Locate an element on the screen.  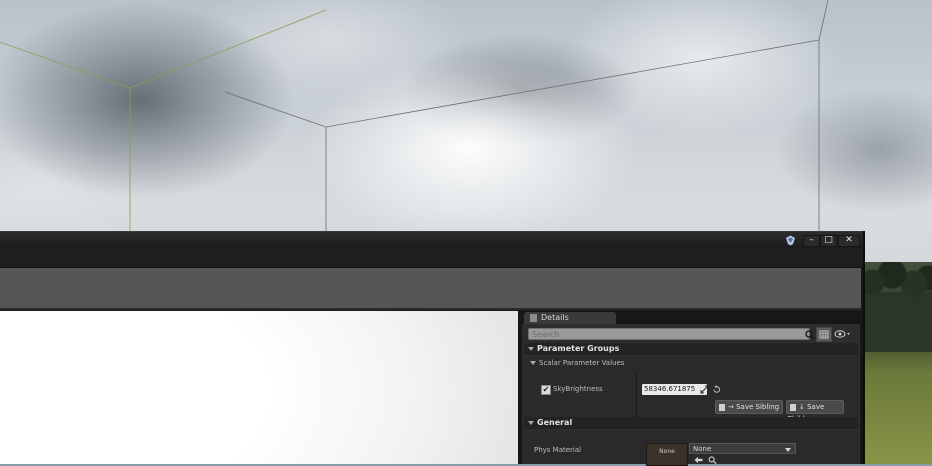
details-tab-icon is located at coordinates (533, 318).